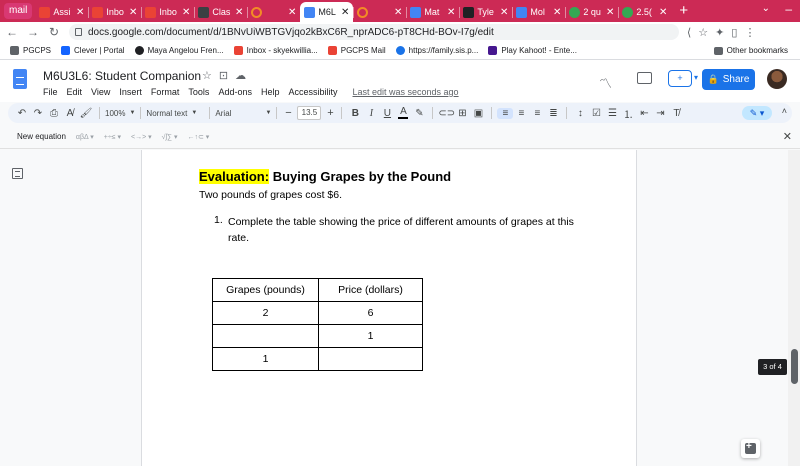  I want to click on star-icon: ☆, so click(207, 75).